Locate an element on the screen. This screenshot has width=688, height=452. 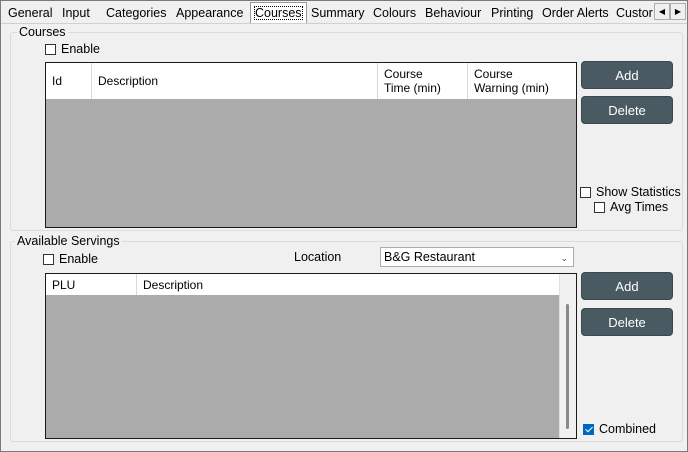
courses-col-course-time: Course Time (min) is located at coordinates (423, 81).